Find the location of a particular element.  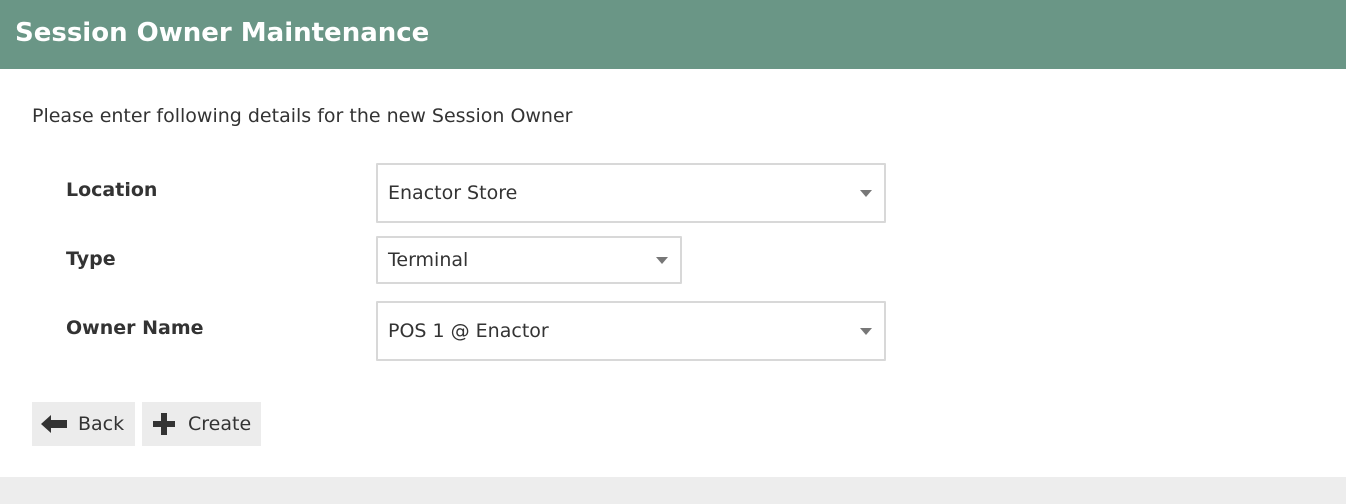

location-label: Location is located at coordinates (112, 190).